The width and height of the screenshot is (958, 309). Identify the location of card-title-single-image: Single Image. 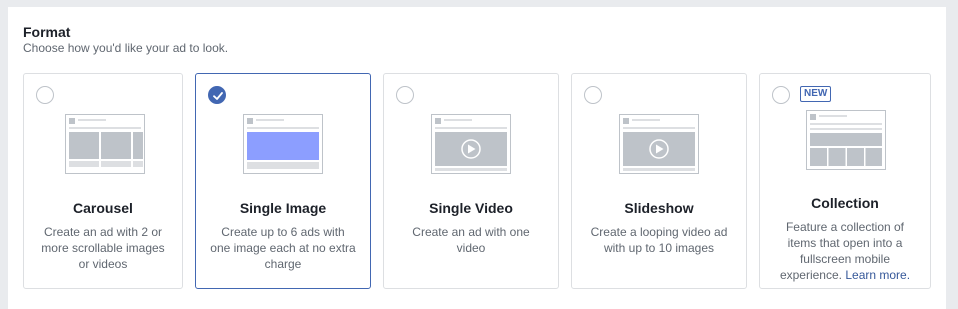
(283, 208).